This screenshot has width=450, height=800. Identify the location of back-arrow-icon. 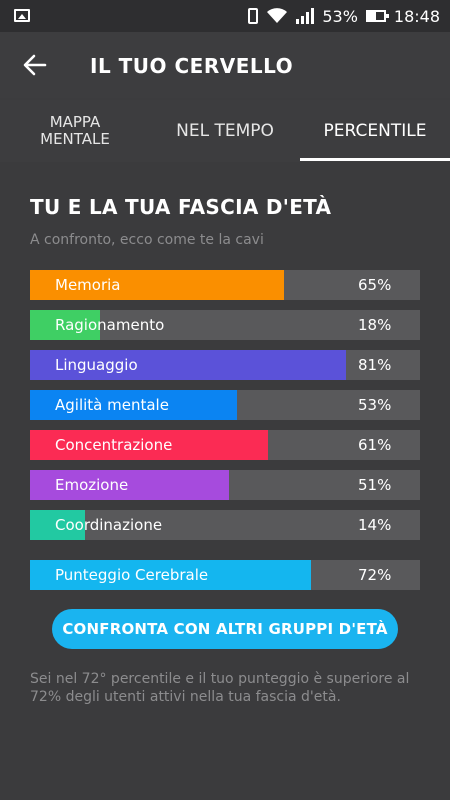
(35, 65).